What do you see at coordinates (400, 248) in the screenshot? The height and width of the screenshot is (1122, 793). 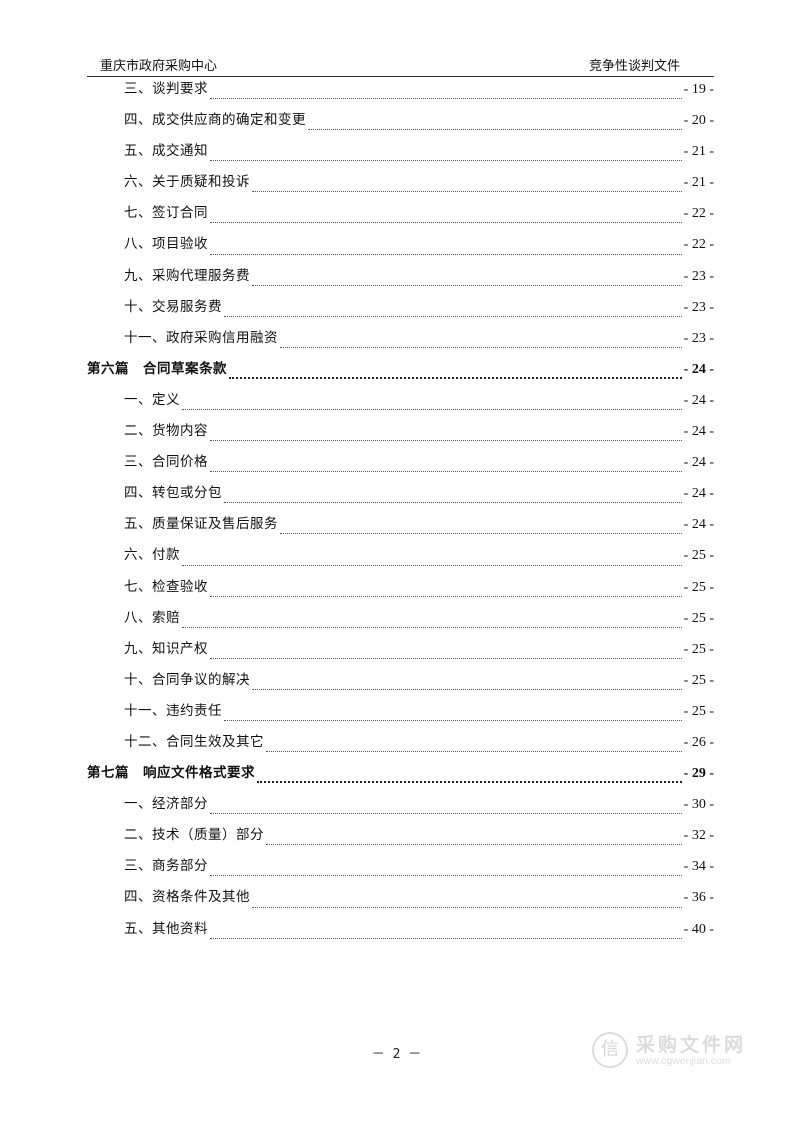 I see `toc-section-entry: 八、项目验收 - 22 -` at bounding box center [400, 248].